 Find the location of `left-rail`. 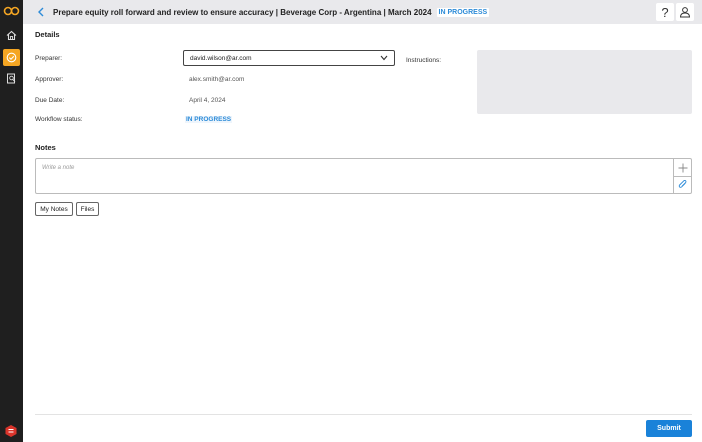

left-rail is located at coordinates (11, 221).